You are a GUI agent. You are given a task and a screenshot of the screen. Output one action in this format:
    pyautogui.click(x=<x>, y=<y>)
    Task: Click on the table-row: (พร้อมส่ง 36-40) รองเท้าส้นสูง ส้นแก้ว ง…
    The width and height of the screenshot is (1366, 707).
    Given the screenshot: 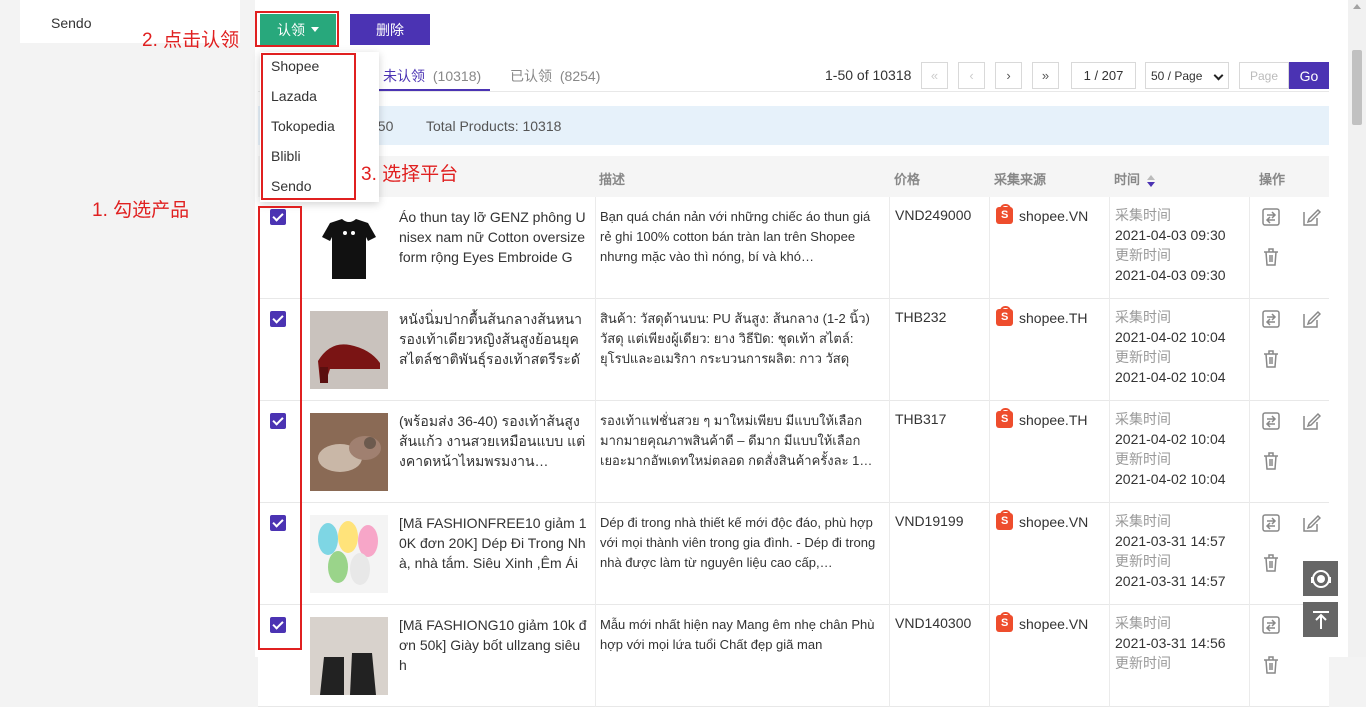 What is the action you would take?
    pyautogui.click(x=793, y=452)
    